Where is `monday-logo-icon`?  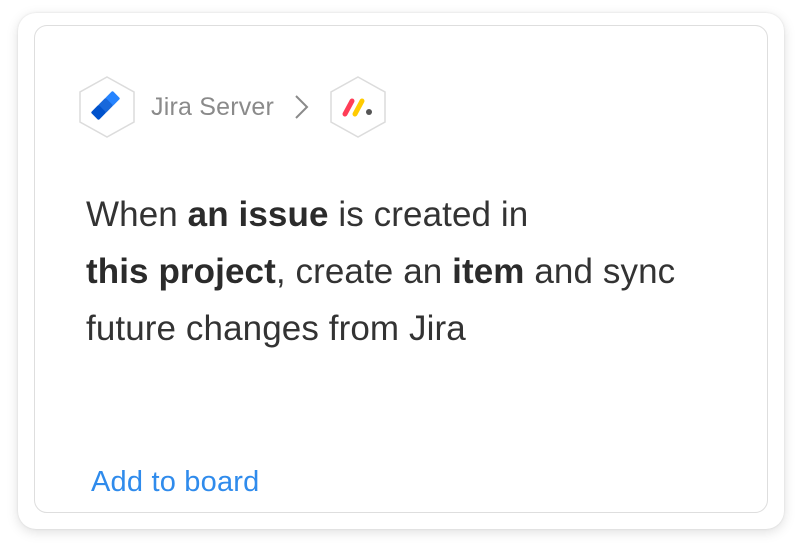
monday-logo-icon is located at coordinates (358, 107).